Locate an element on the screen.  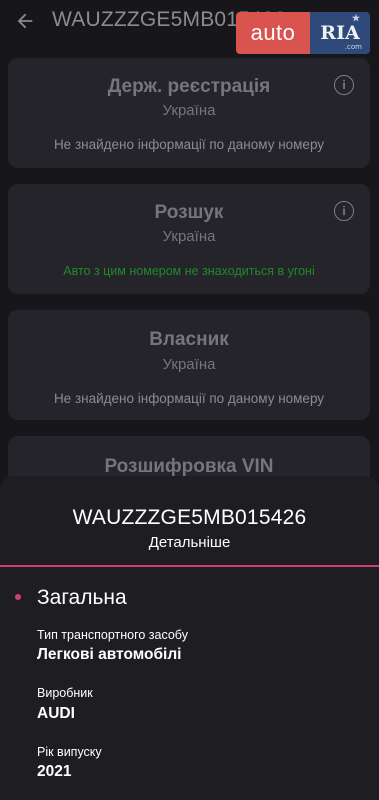
field-value: 2021 is located at coordinates (54, 771).